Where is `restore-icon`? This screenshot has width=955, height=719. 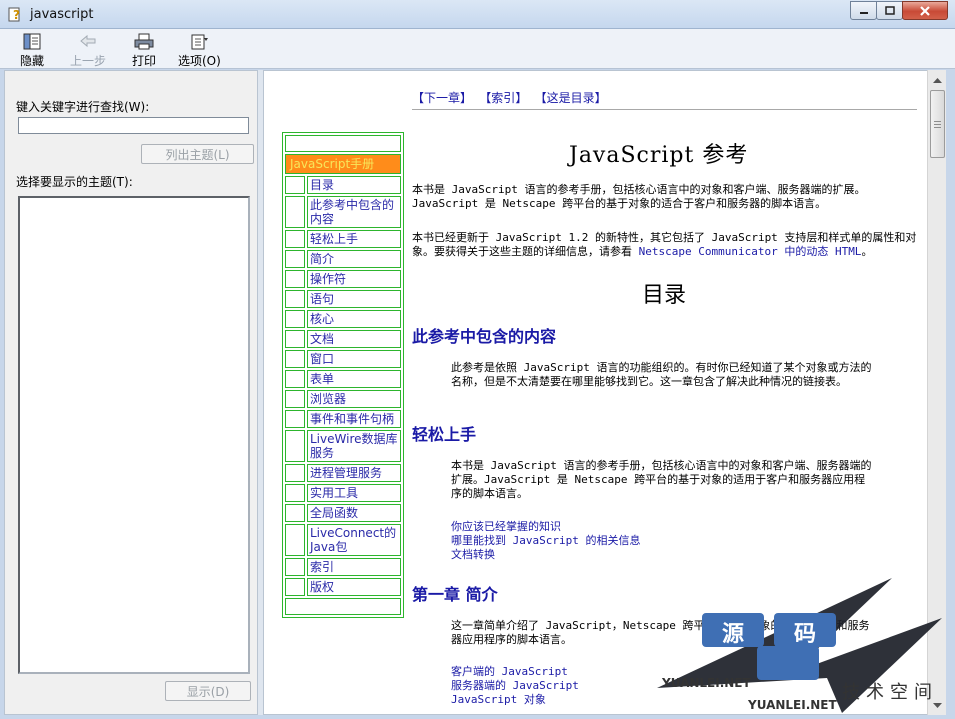
restore-icon is located at coordinates (889, 10).